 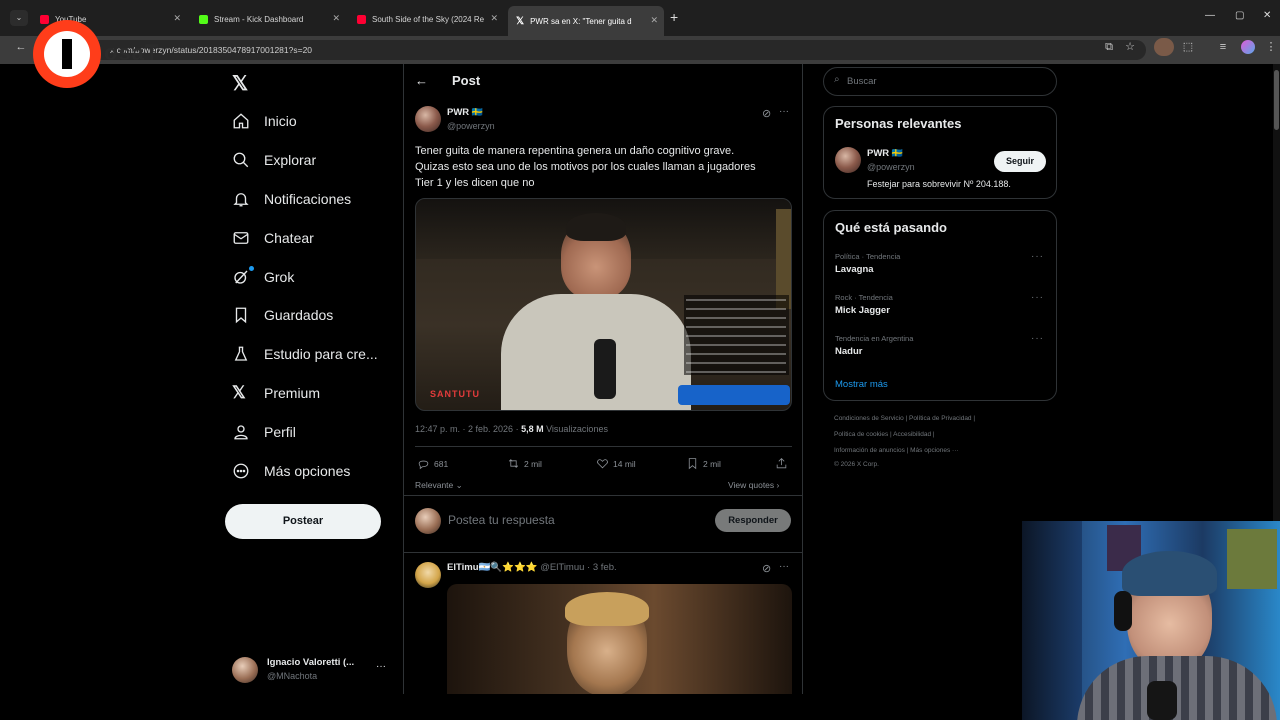 What do you see at coordinates (1223, 47) in the screenshot?
I see `media-controls-icon: ≡` at bounding box center [1223, 47].